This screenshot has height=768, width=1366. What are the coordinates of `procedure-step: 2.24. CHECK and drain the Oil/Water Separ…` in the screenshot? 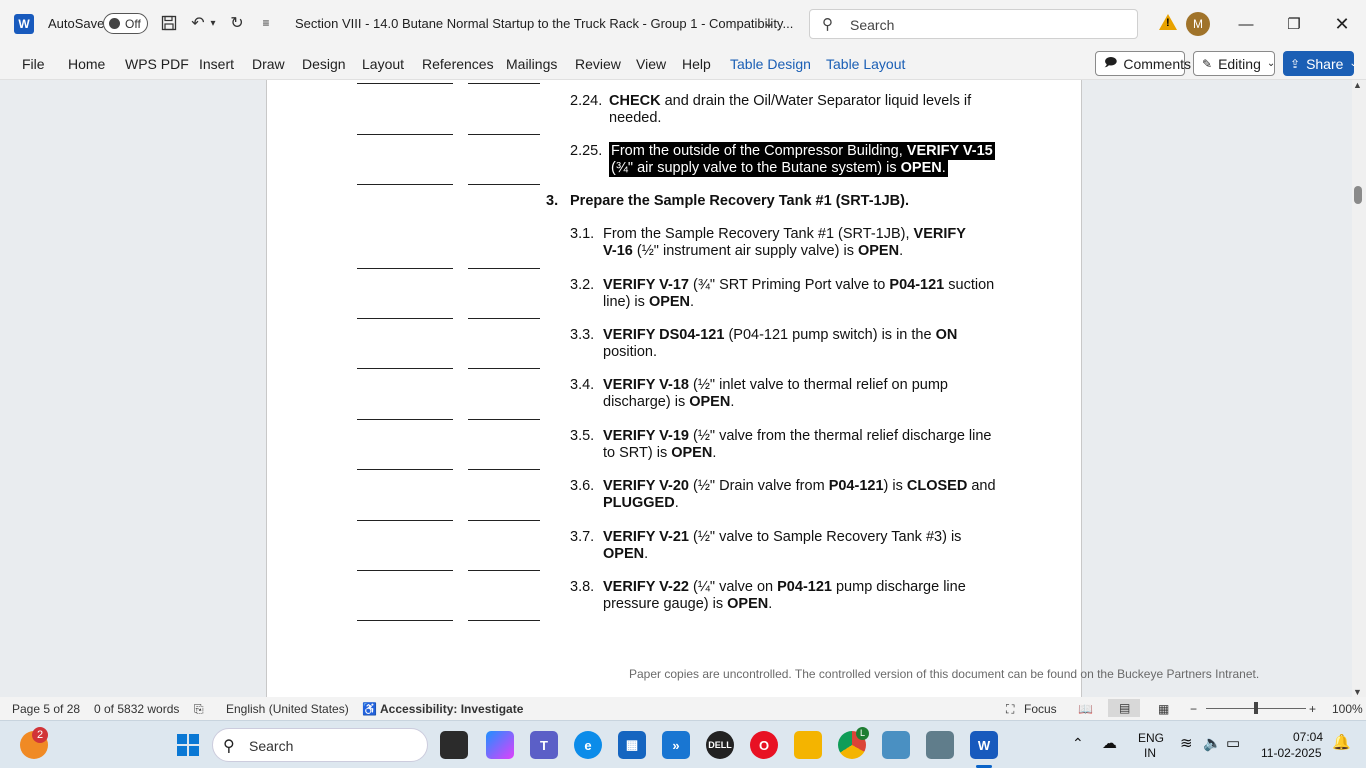 It's located at (790, 111).